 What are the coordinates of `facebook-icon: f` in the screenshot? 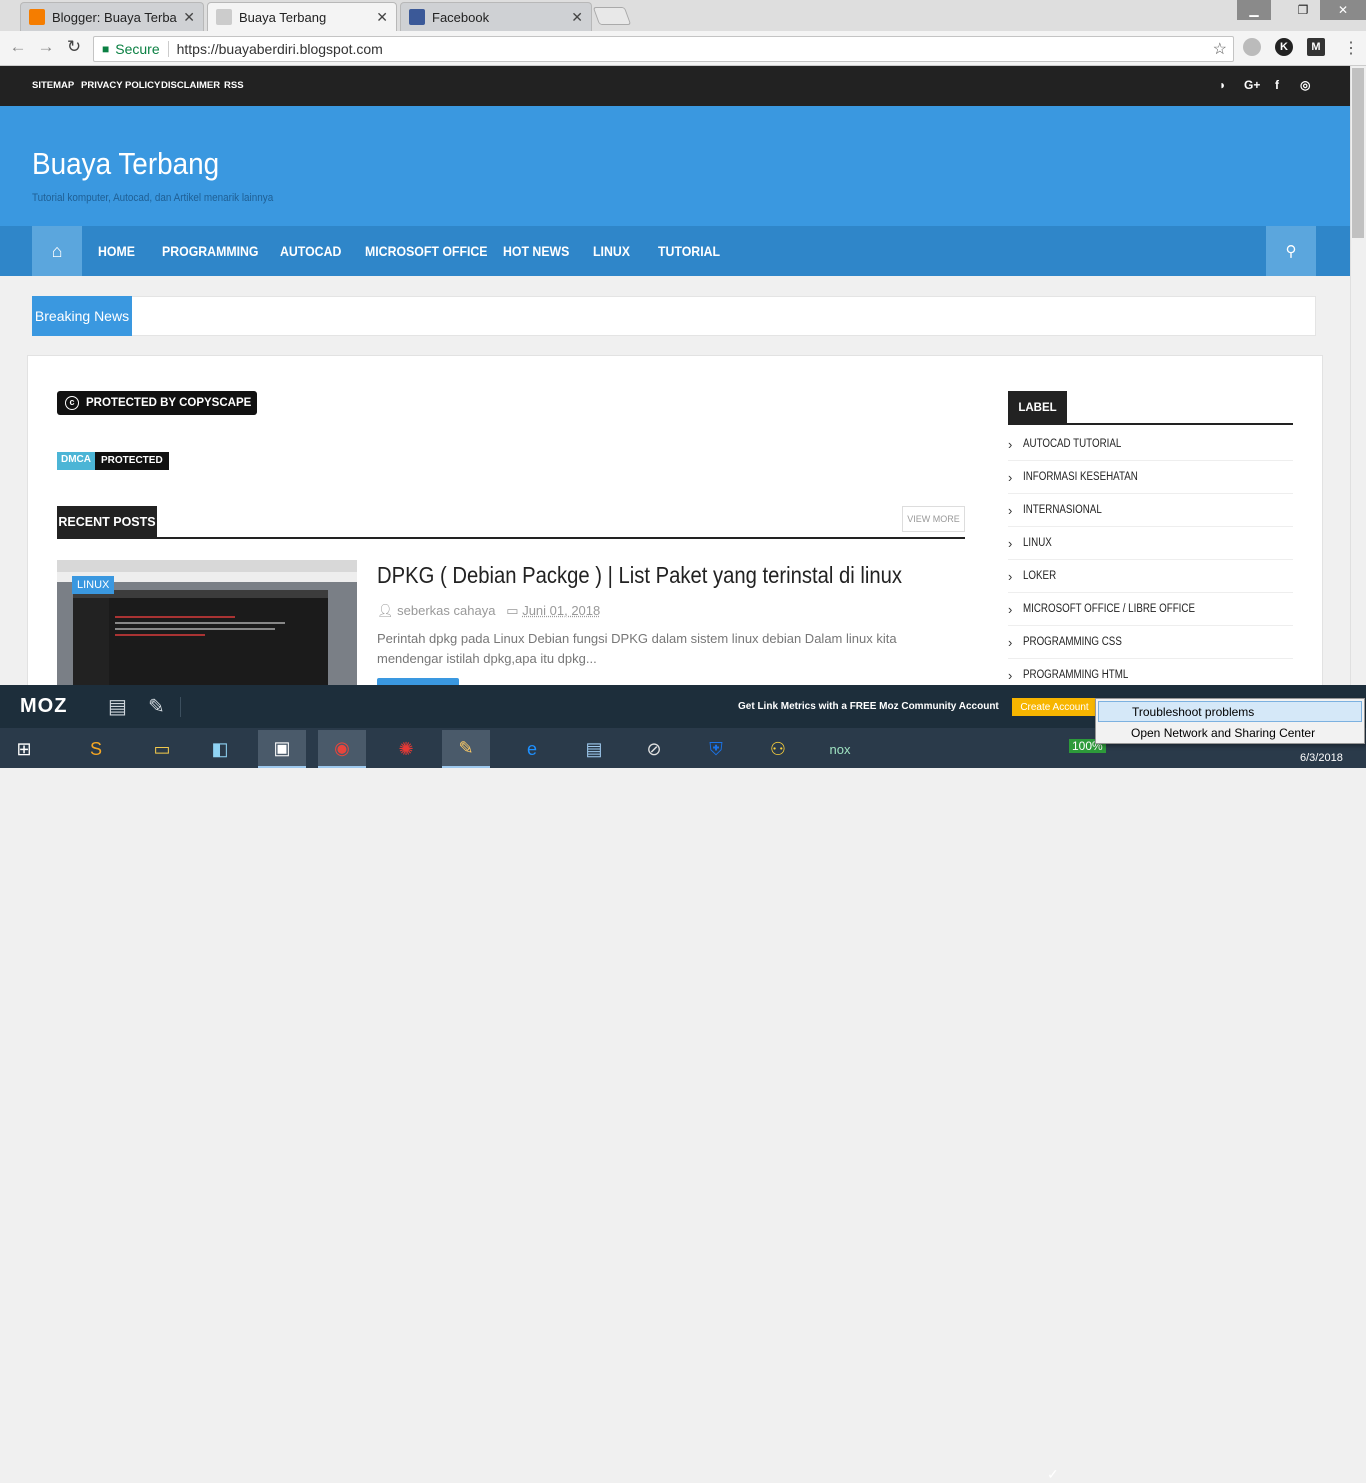 It's located at (1277, 85).